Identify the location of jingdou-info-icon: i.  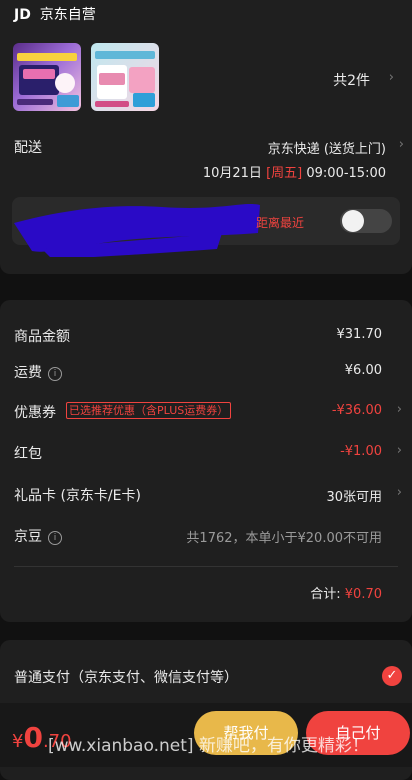
(55, 538).